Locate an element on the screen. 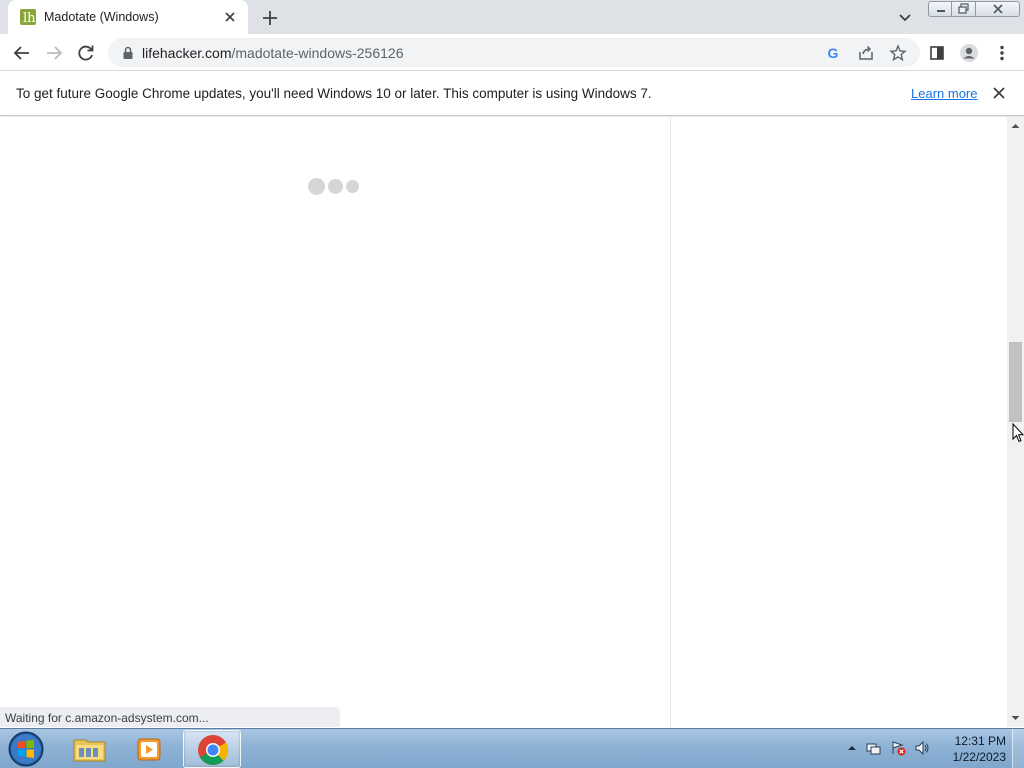 This screenshot has height=768, width=1024. window-controls is located at coordinates (975, 9).